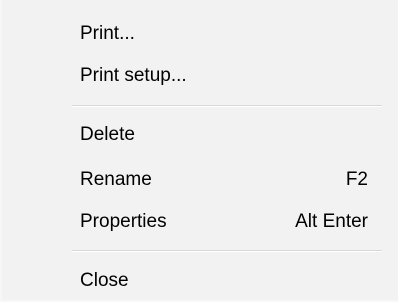 This screenshot has width=400, height=304. Describe the element at coordinates (116, 179) in the screenshot. I see `menu-item-label: Rename` at that location.